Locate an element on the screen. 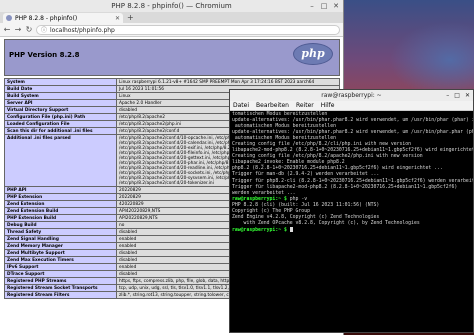 The image size is (474, 335). url-text: localhost/phpinfo.php is located at coordinates (82, 30).